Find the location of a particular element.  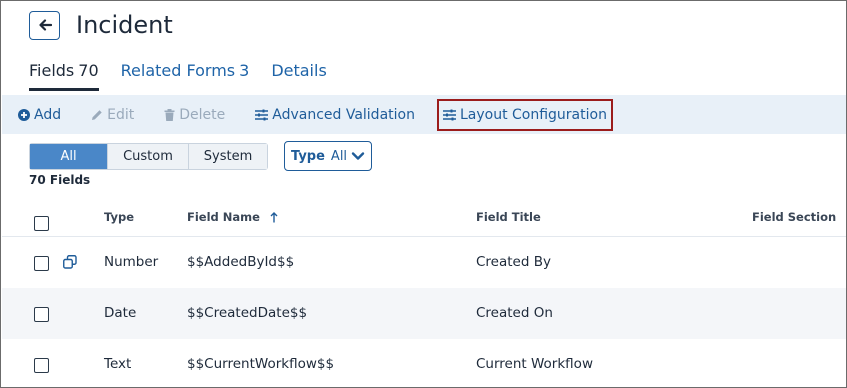

cell-type: Text is located at coordinates (118, 364).